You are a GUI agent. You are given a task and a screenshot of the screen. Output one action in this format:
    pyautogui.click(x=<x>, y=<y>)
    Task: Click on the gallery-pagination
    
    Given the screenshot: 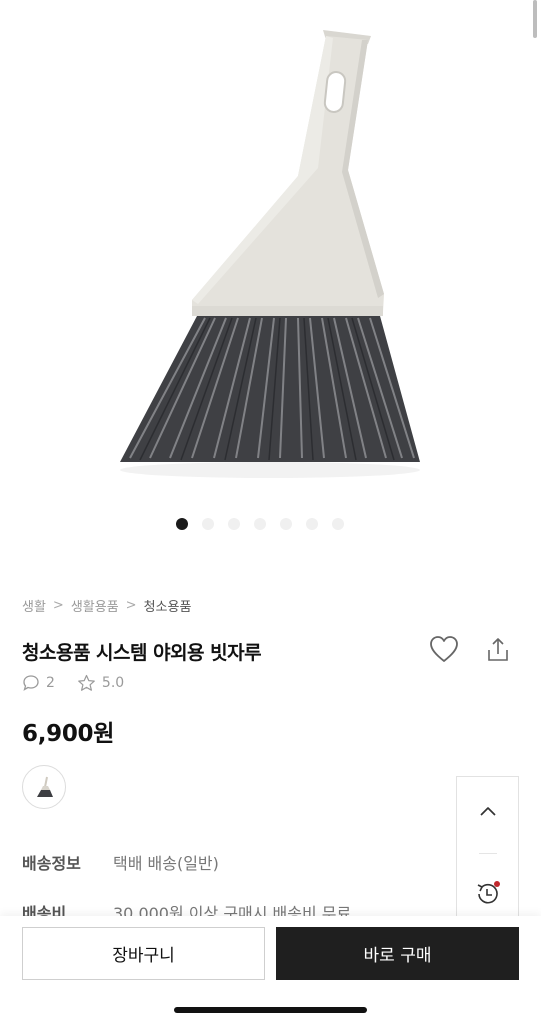 What is the action you would take?
    pyautogui.click(x=270, y=524)
    